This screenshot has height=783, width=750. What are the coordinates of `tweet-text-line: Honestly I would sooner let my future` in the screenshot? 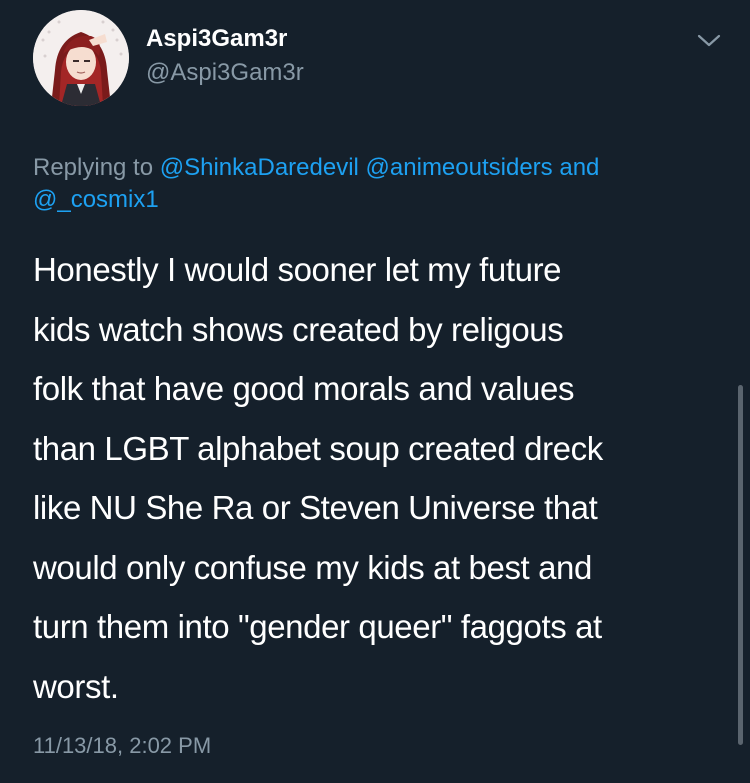 It's located at (297, 269).